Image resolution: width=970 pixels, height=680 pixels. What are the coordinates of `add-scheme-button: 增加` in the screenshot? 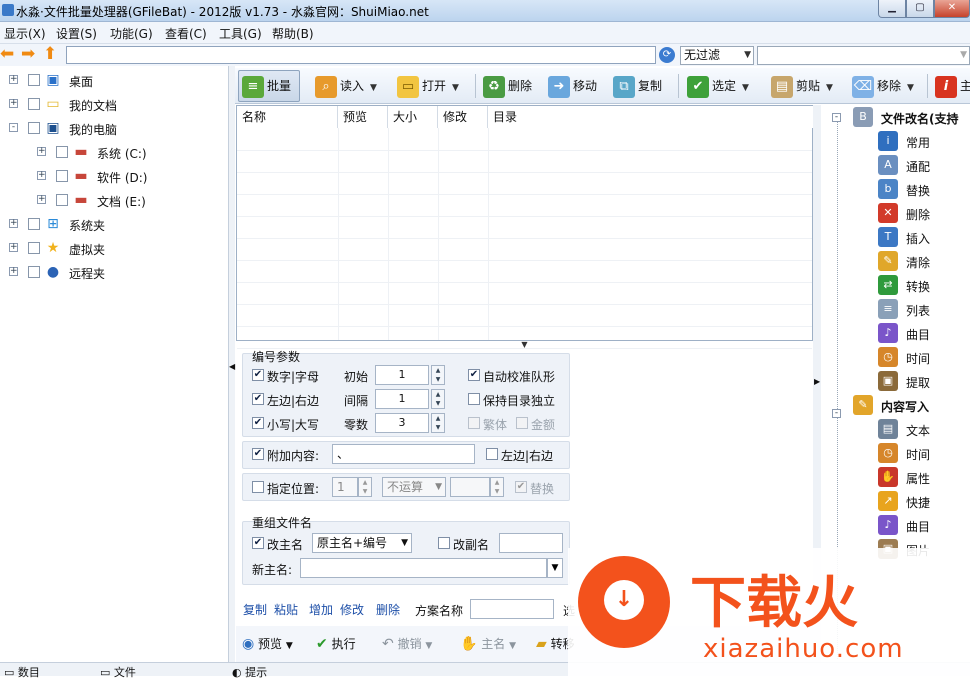 It's located at (321, 610).